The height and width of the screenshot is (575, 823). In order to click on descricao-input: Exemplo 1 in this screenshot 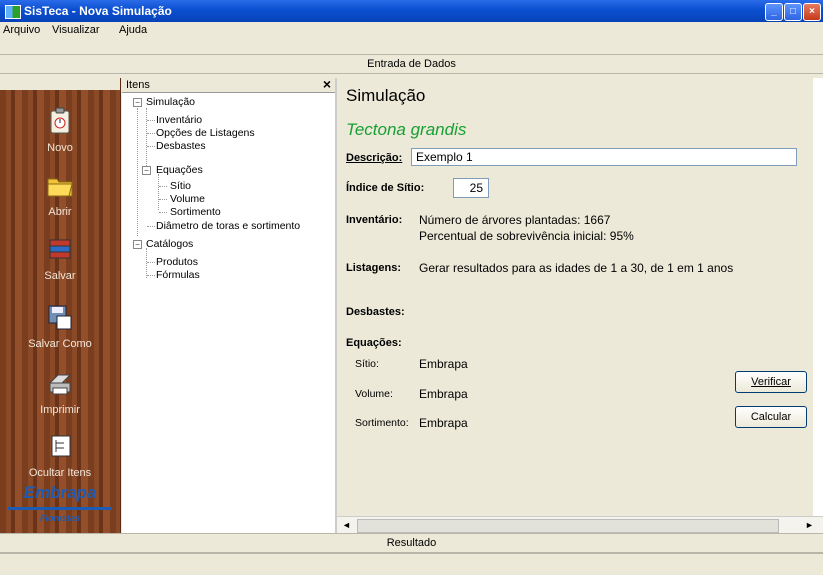, I will do `click(604, 157)`.